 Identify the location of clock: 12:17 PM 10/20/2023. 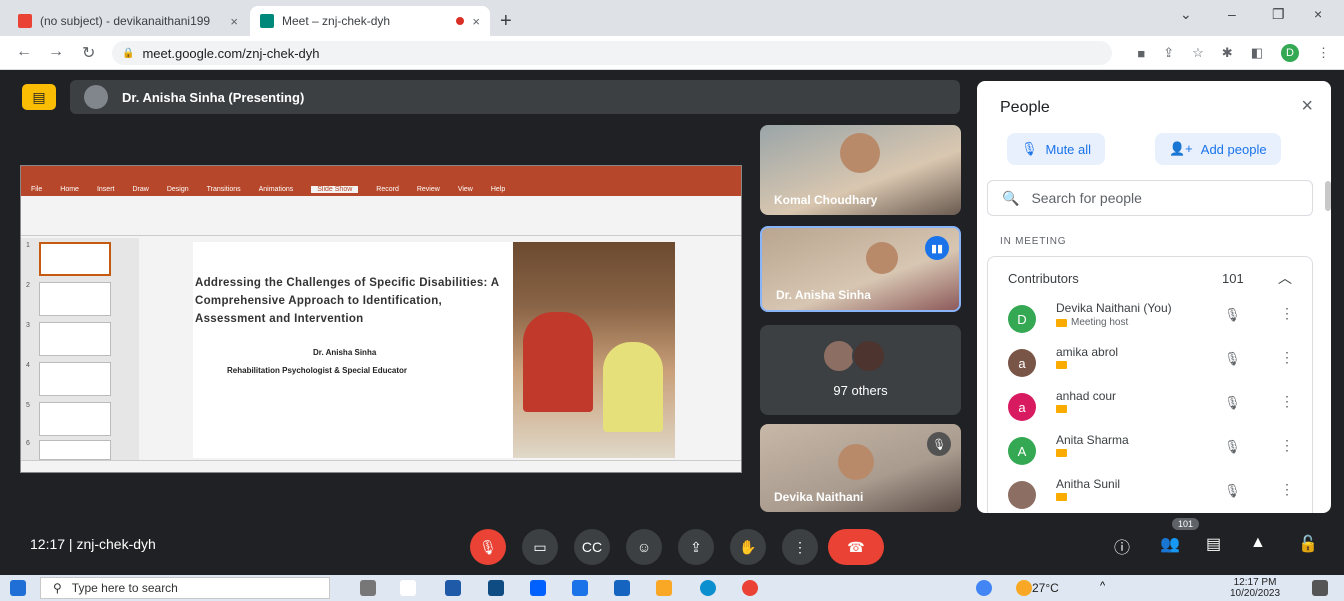
(1255, 588).